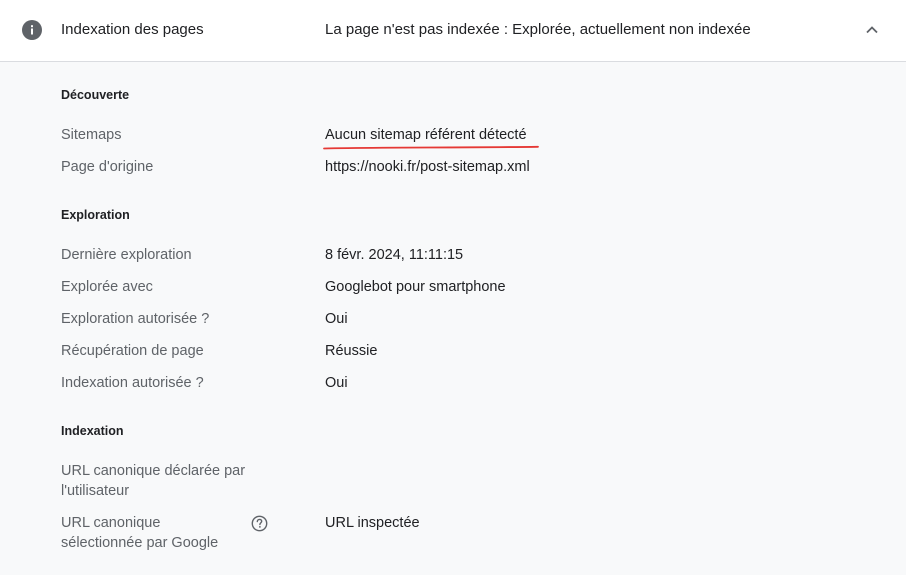 The width and height of the screenshot is (906, 575). What do you see at coordinates (140, 533) in the screenshot?
I see `google-canonical-label: URL canonique sélectionnée par Google` at bounding box center [140, 533].